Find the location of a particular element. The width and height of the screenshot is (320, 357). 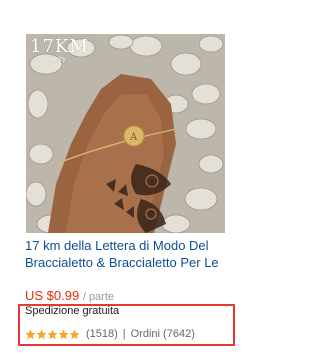

brand-logo: 17KM jewelry is located at coordinates (59, 50).